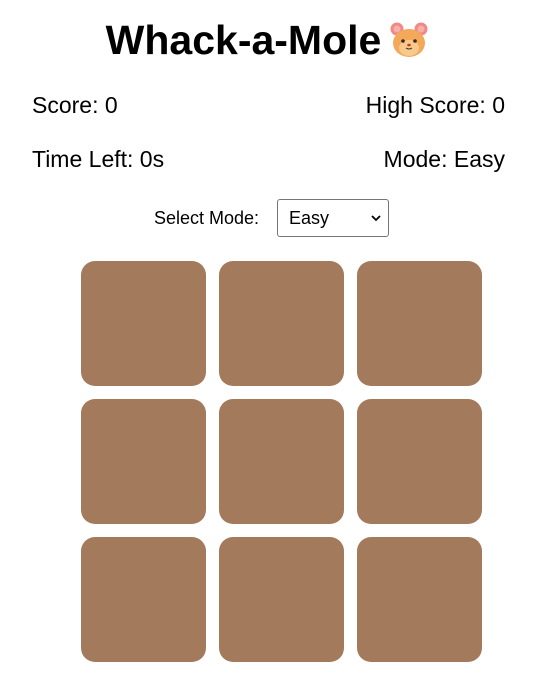 The width and height of the screenshot is (535, 682). I want to click on mode-selector-row: Select Mode: Easy, so click(267, 218).